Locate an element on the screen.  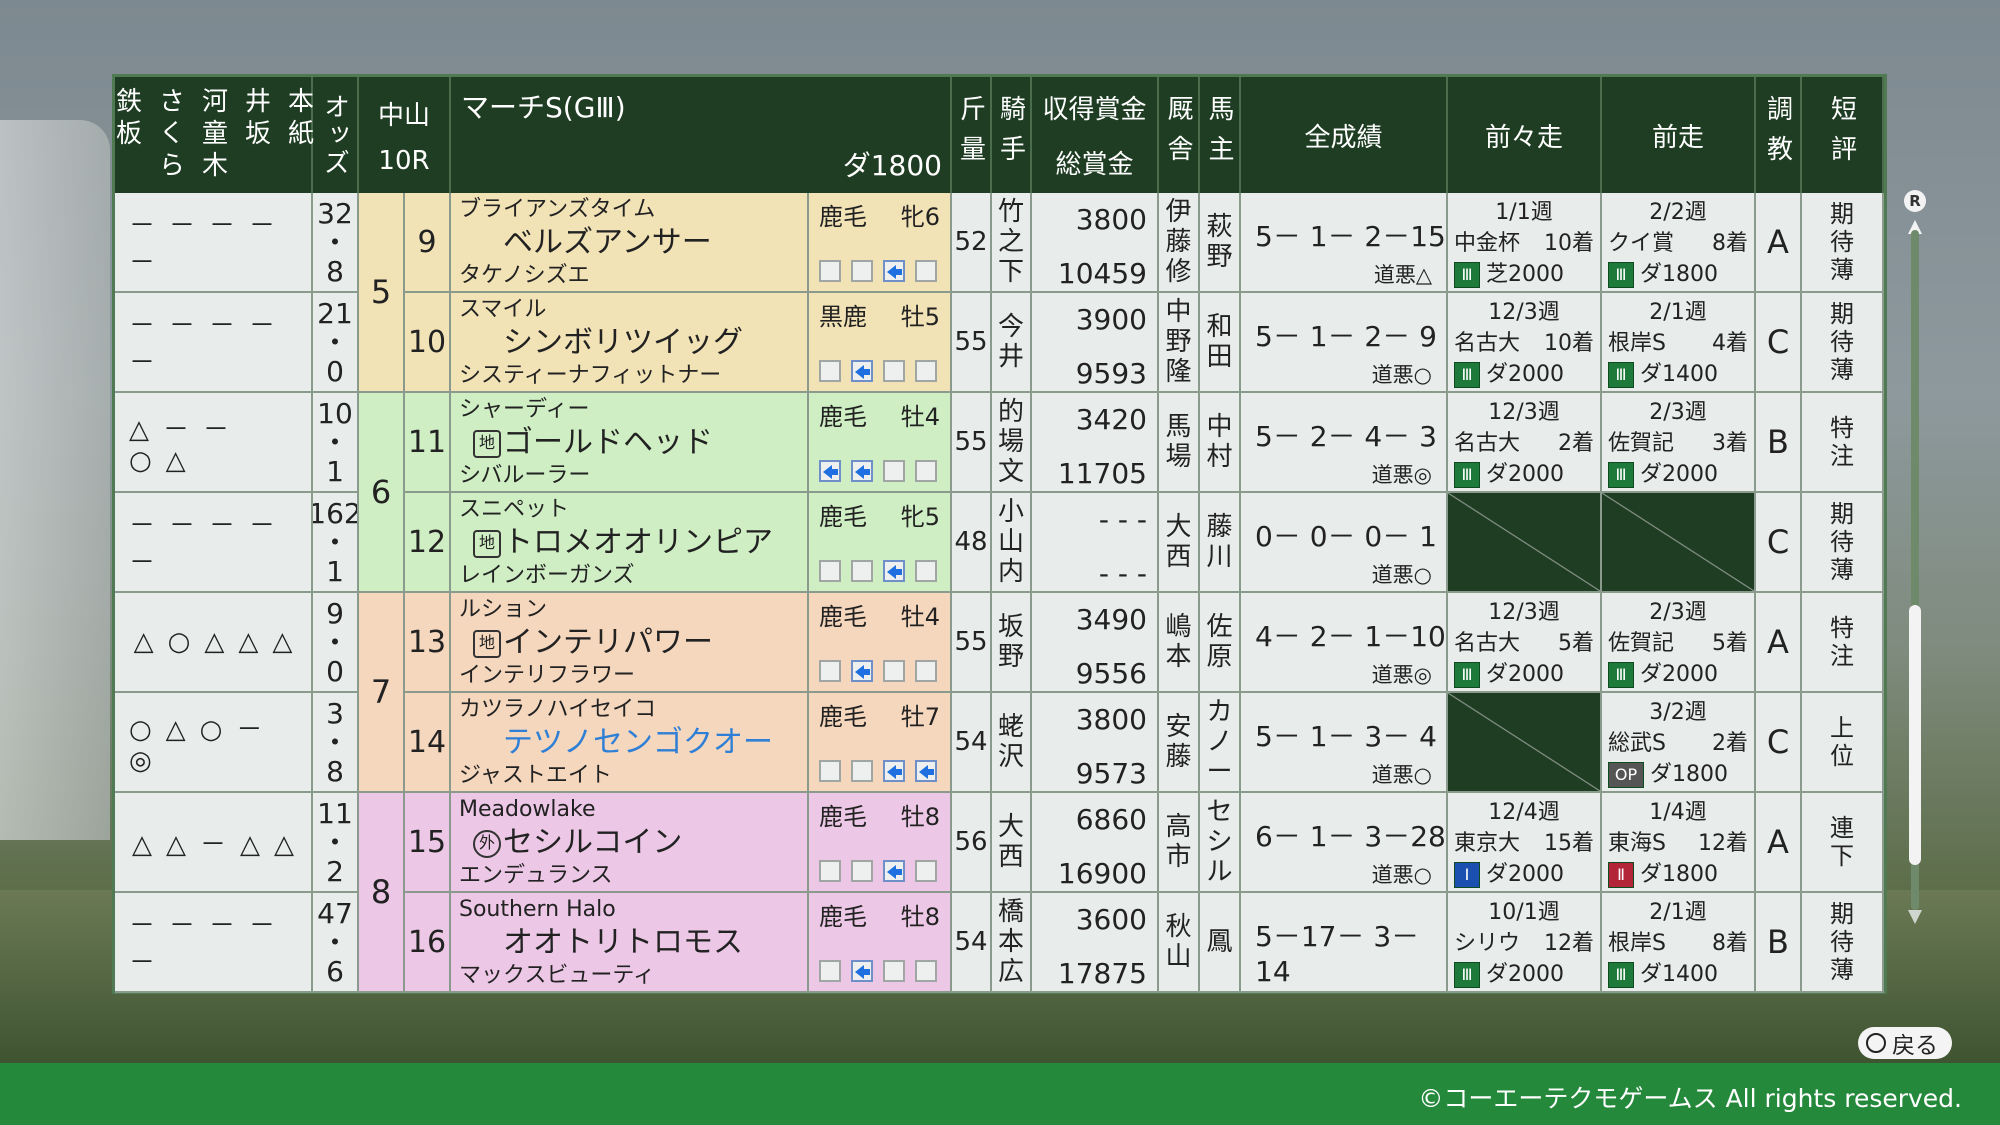
header-jockey-label: 騎手 is located at coordinates (1010, 135).